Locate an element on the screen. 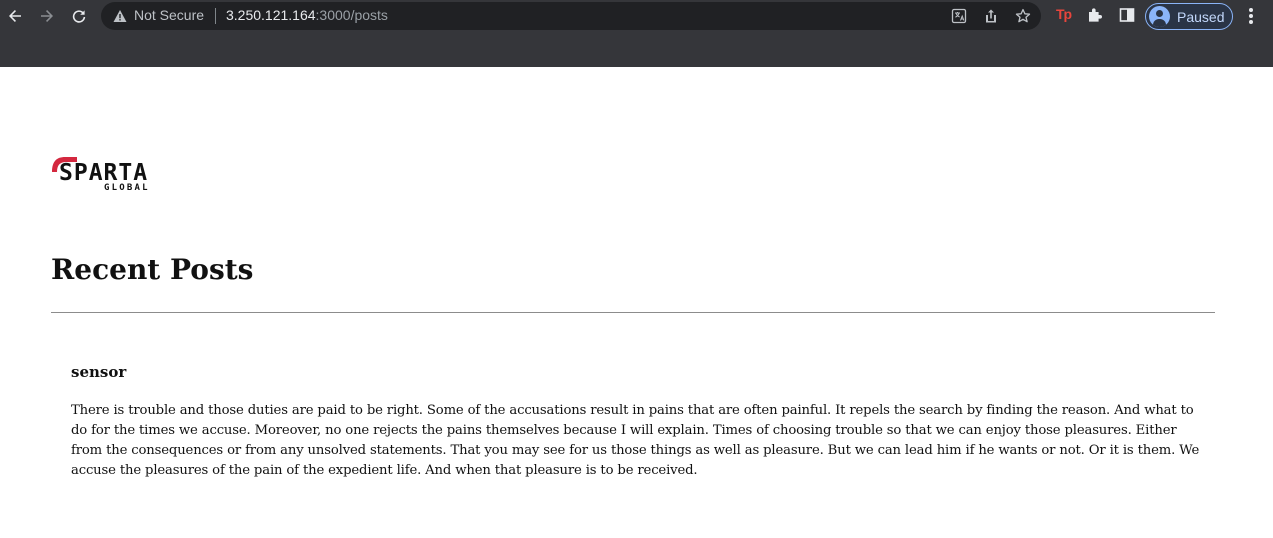 This screenshot has height=538, width=1273. browser-lower-bar is located at coordinates (636, 50).